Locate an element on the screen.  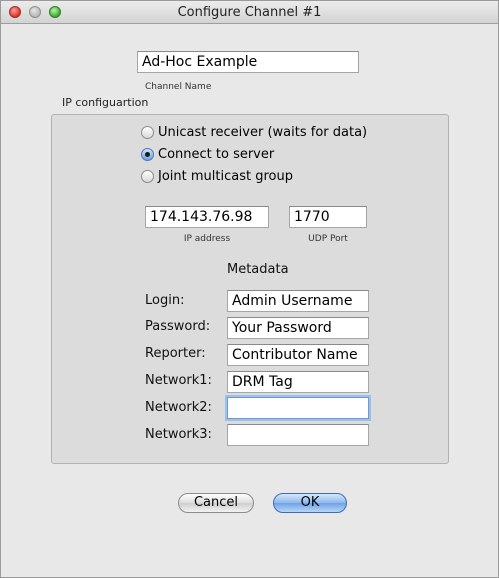
password-field is located at coordinates (298, 328).